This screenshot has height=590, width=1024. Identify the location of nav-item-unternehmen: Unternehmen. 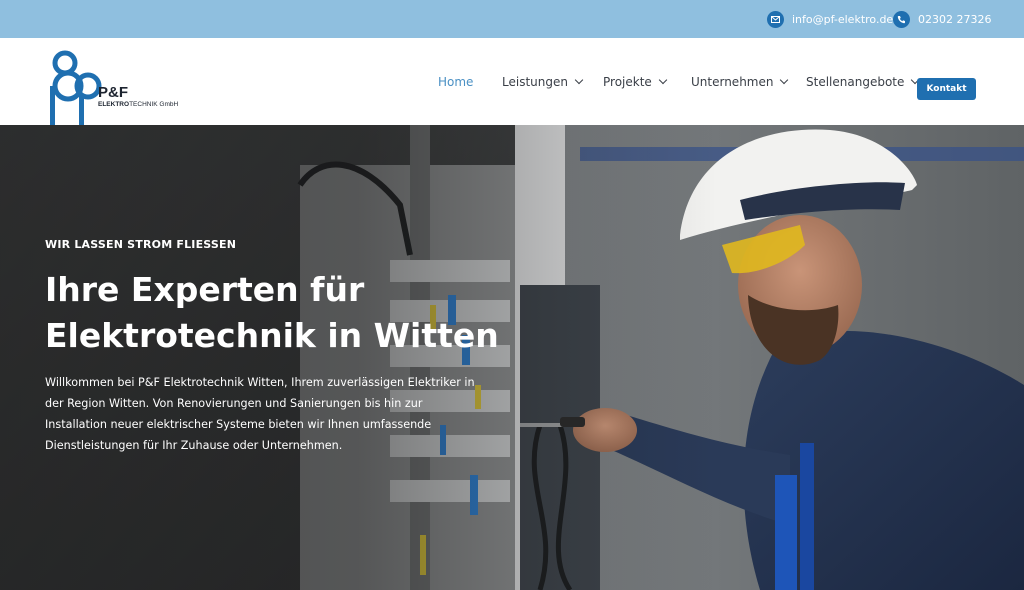
(740, 81).